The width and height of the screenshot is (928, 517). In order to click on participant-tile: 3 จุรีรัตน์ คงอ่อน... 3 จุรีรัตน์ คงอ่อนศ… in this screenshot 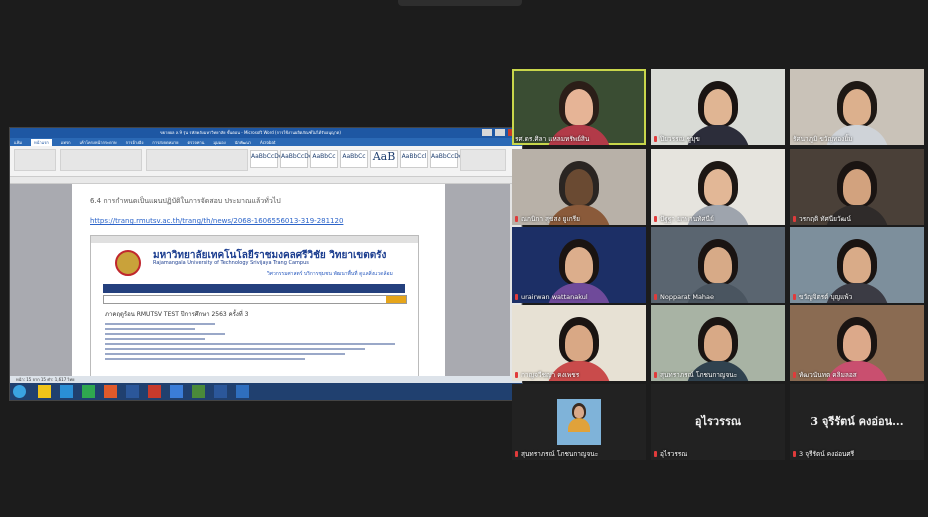, I will do `click(857, 422)`.